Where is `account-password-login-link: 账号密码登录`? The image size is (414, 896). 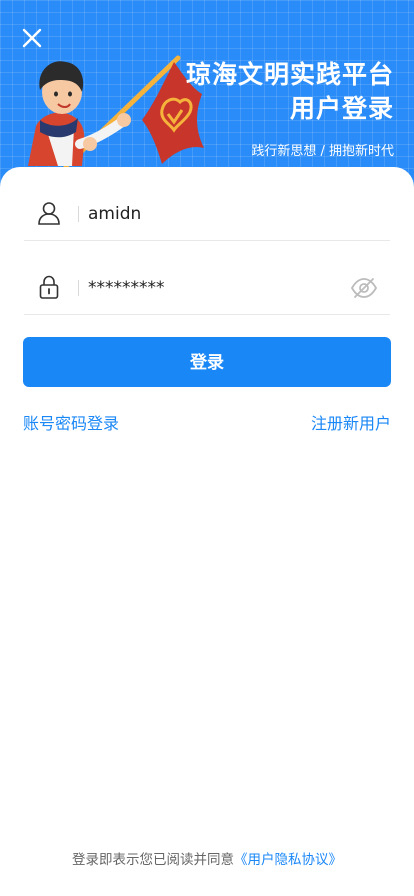 account-password-login-link: 账号密码登录 is located at coordinates (71, 422).